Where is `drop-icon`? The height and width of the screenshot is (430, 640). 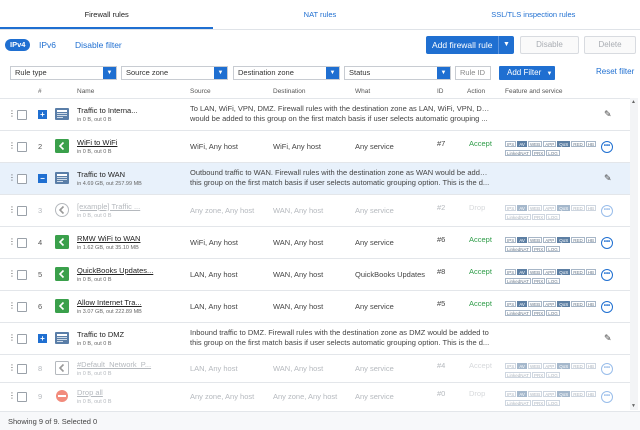
drop-icon is located at coordinates (62, 210).